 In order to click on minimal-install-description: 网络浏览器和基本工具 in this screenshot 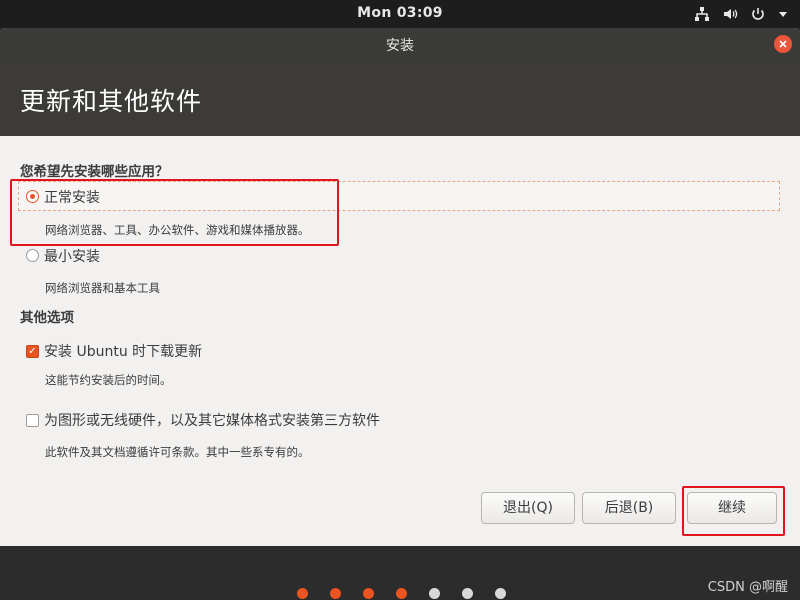, I will do `click(102, 288)`.